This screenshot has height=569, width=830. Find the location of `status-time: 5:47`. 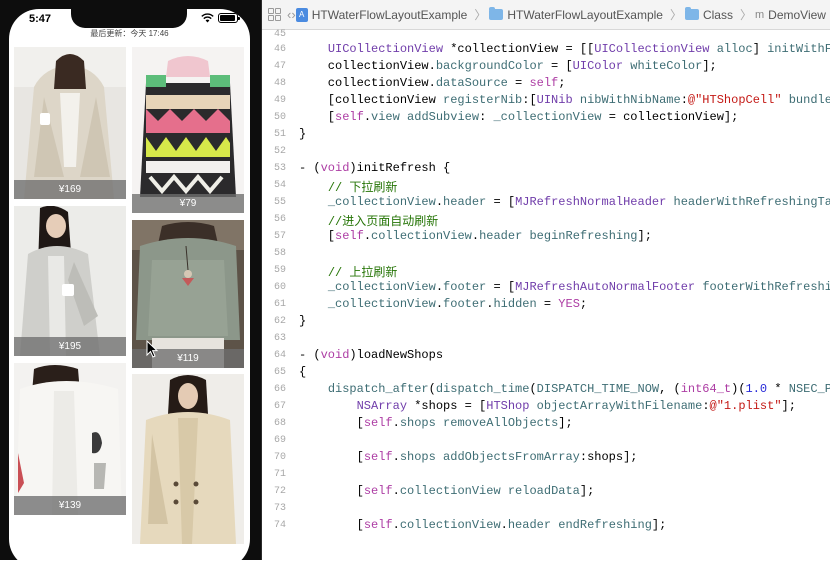

status-time: 5:47 is located at coordinates (40, 19).